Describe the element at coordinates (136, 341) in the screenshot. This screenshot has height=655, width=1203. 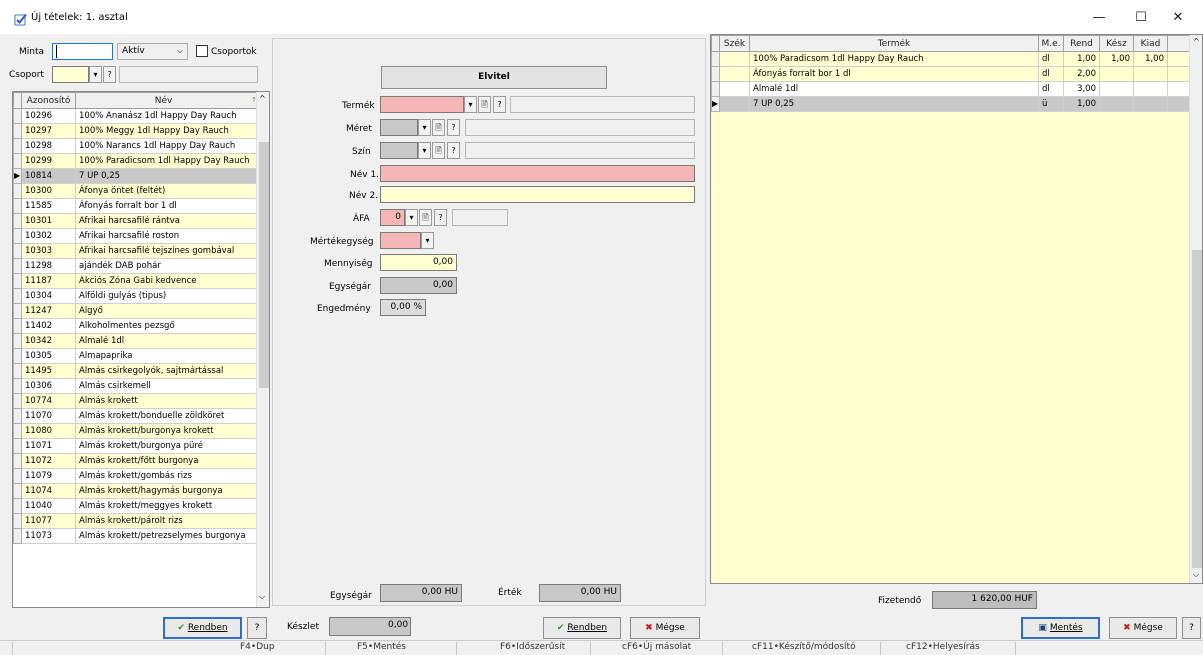
I see `list-item: 10342 Almalé 1dl` at that location.